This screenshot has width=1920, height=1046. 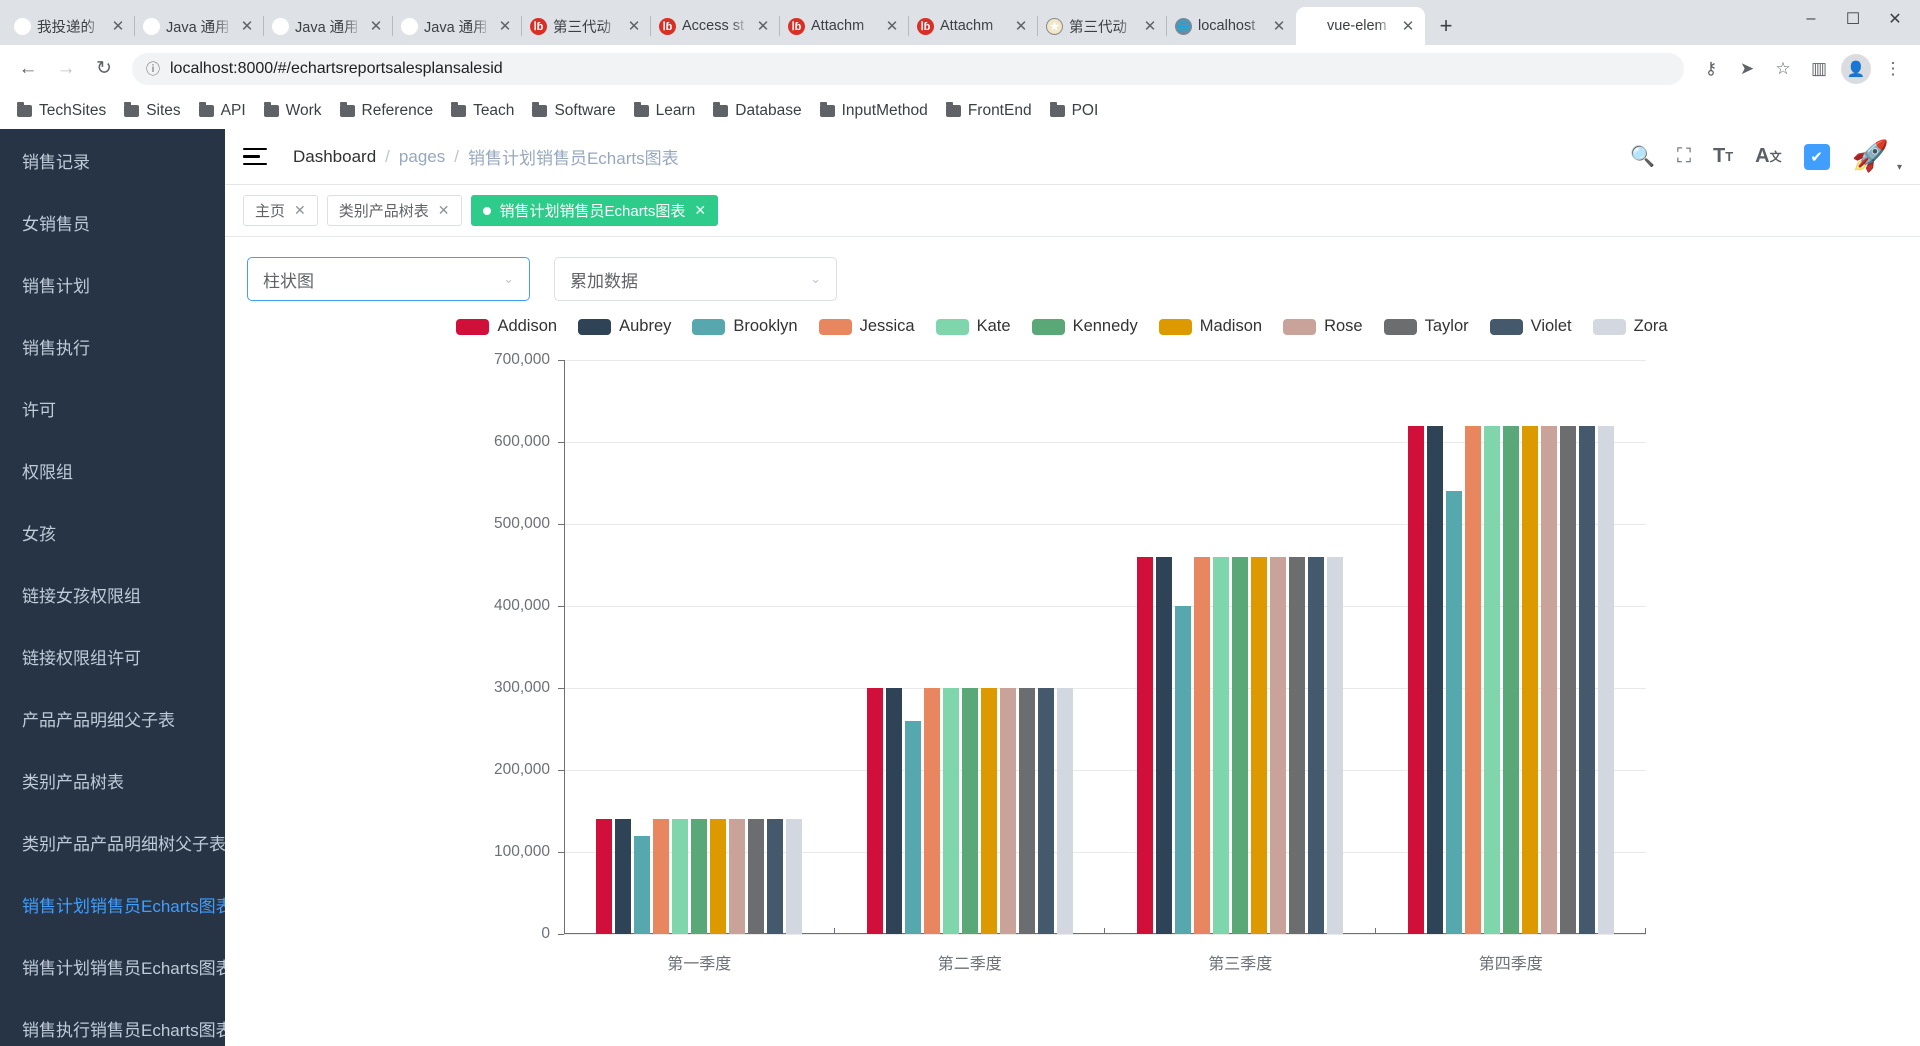 I want to click on menu-icon: ⋮, so click(x=1893, y=69).